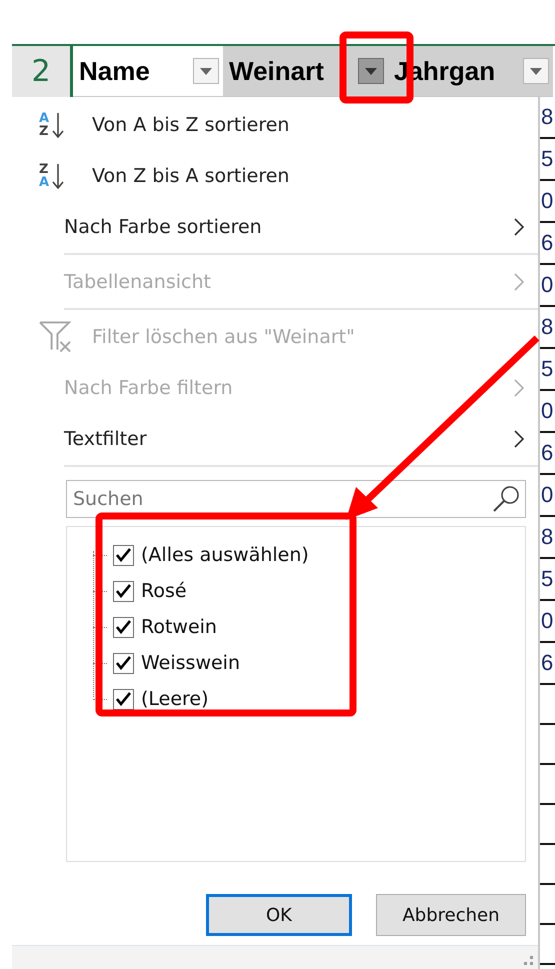 This screenshot has width=555, height=969. Describe the element at coordinates (279, 915) in the screenshot. I see `ok-button: OK` at that location.